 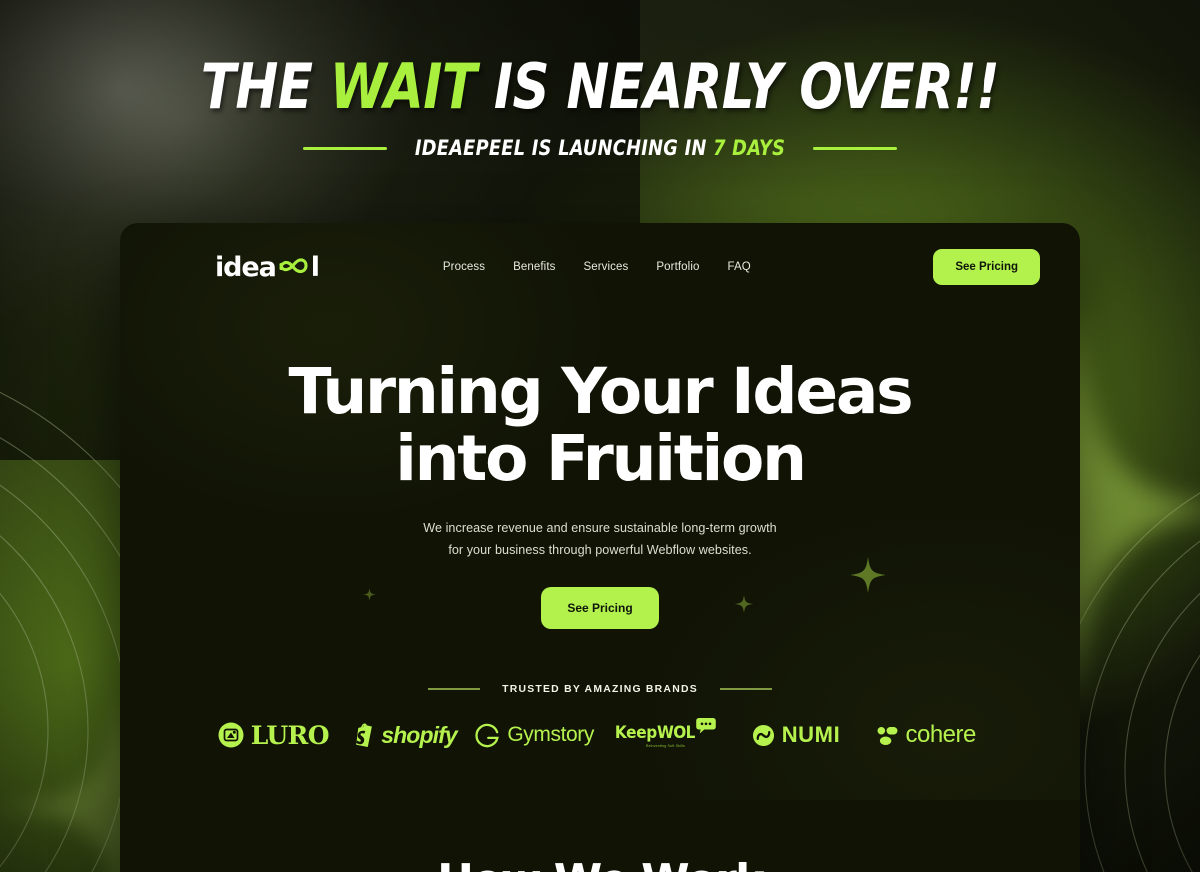 I want to click on shopify-wordmark: shopify, so click(x=419, y=734).